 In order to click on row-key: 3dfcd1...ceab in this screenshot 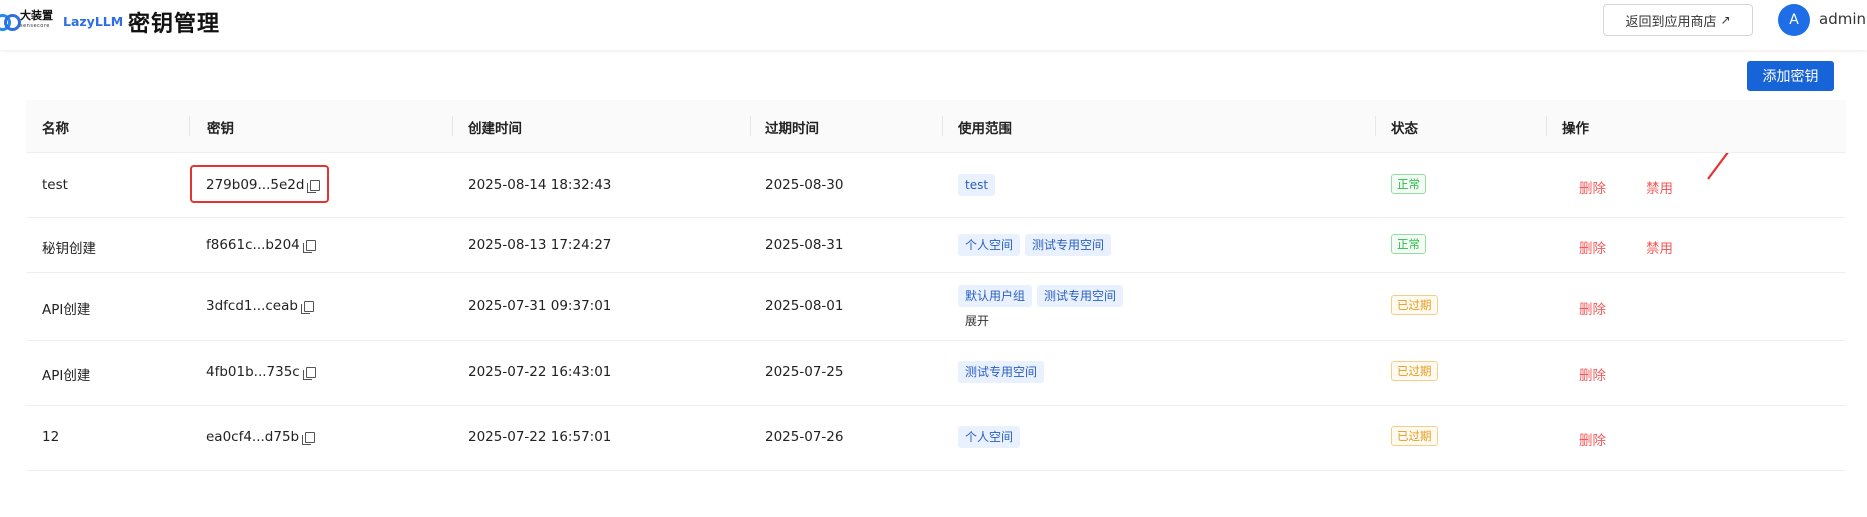, I will do `click(260, 306)`.